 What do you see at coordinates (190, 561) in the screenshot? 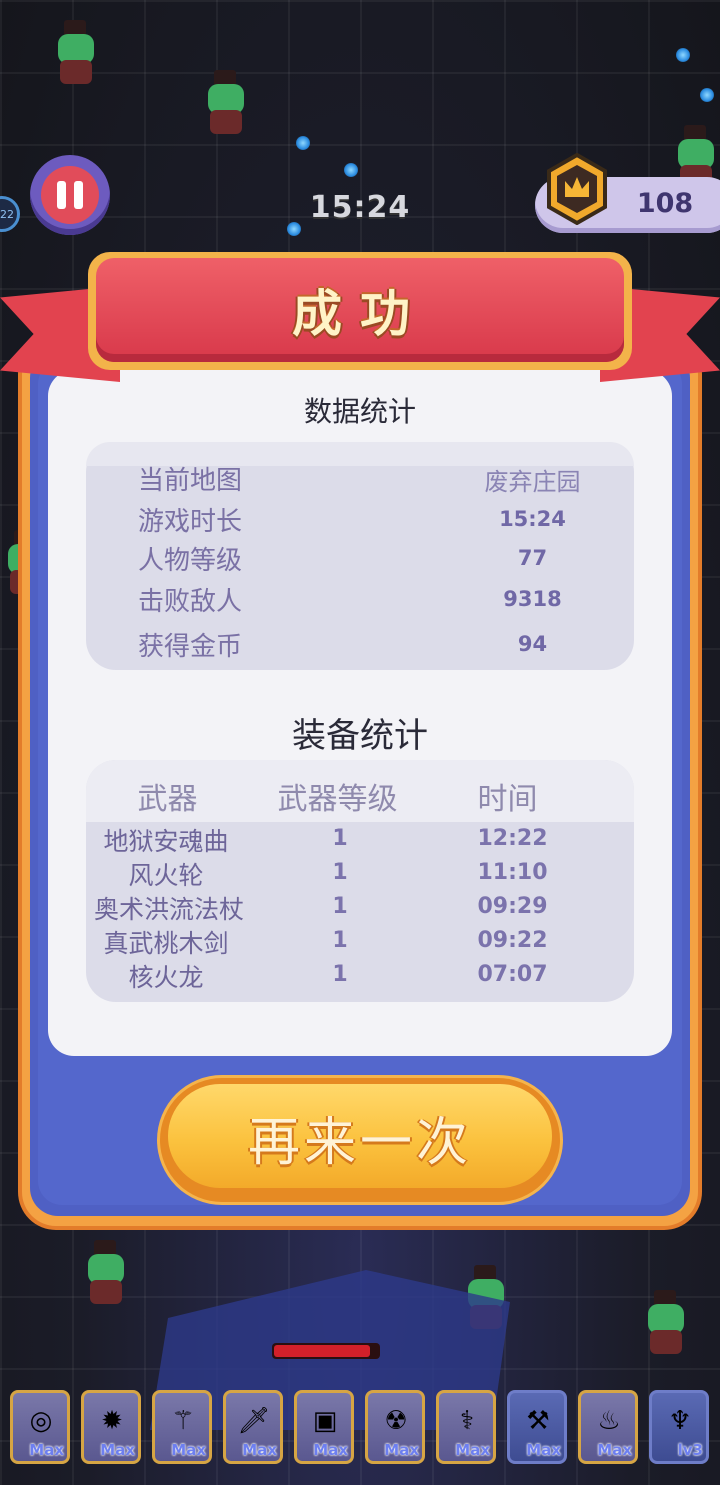
I see `stat-label-level: 人物等级` at bounding box center [190, 561].